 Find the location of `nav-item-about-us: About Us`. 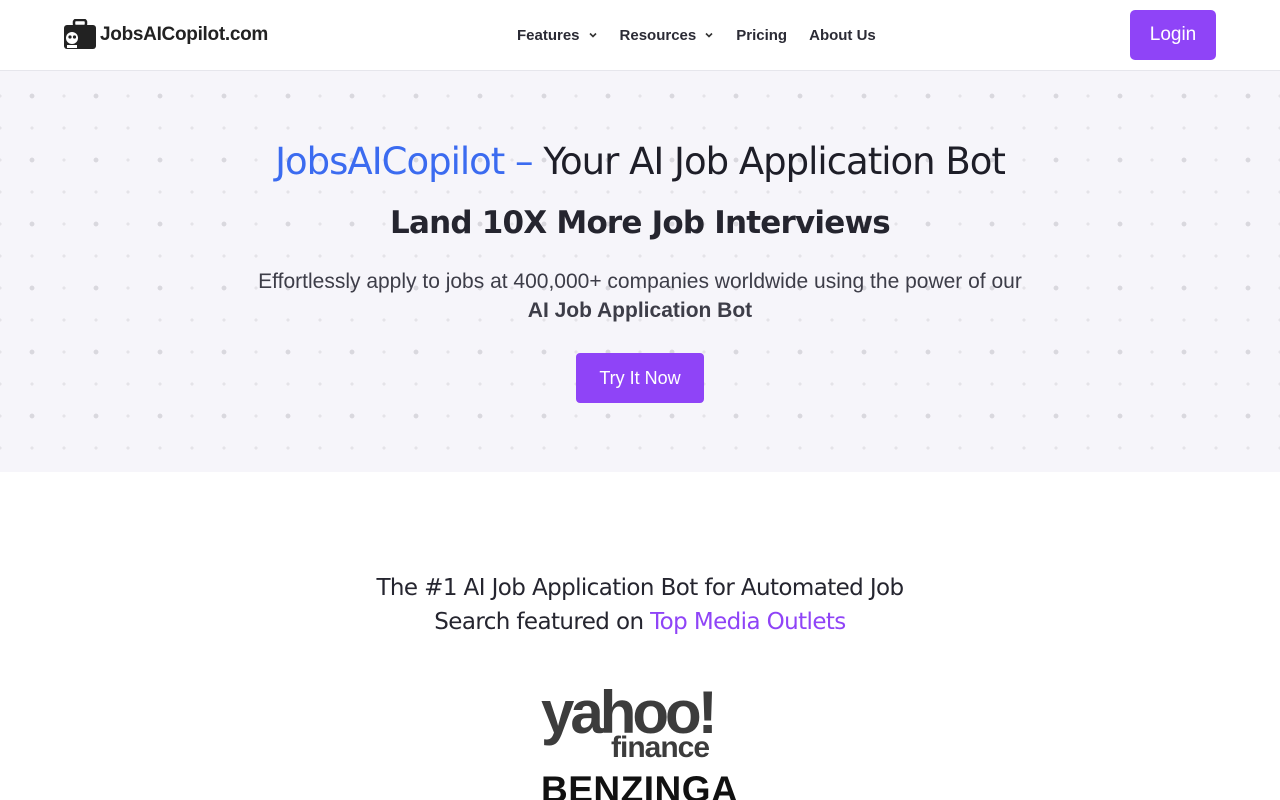

nav-item-about-us: About Us is located at coordinates (842, 35).